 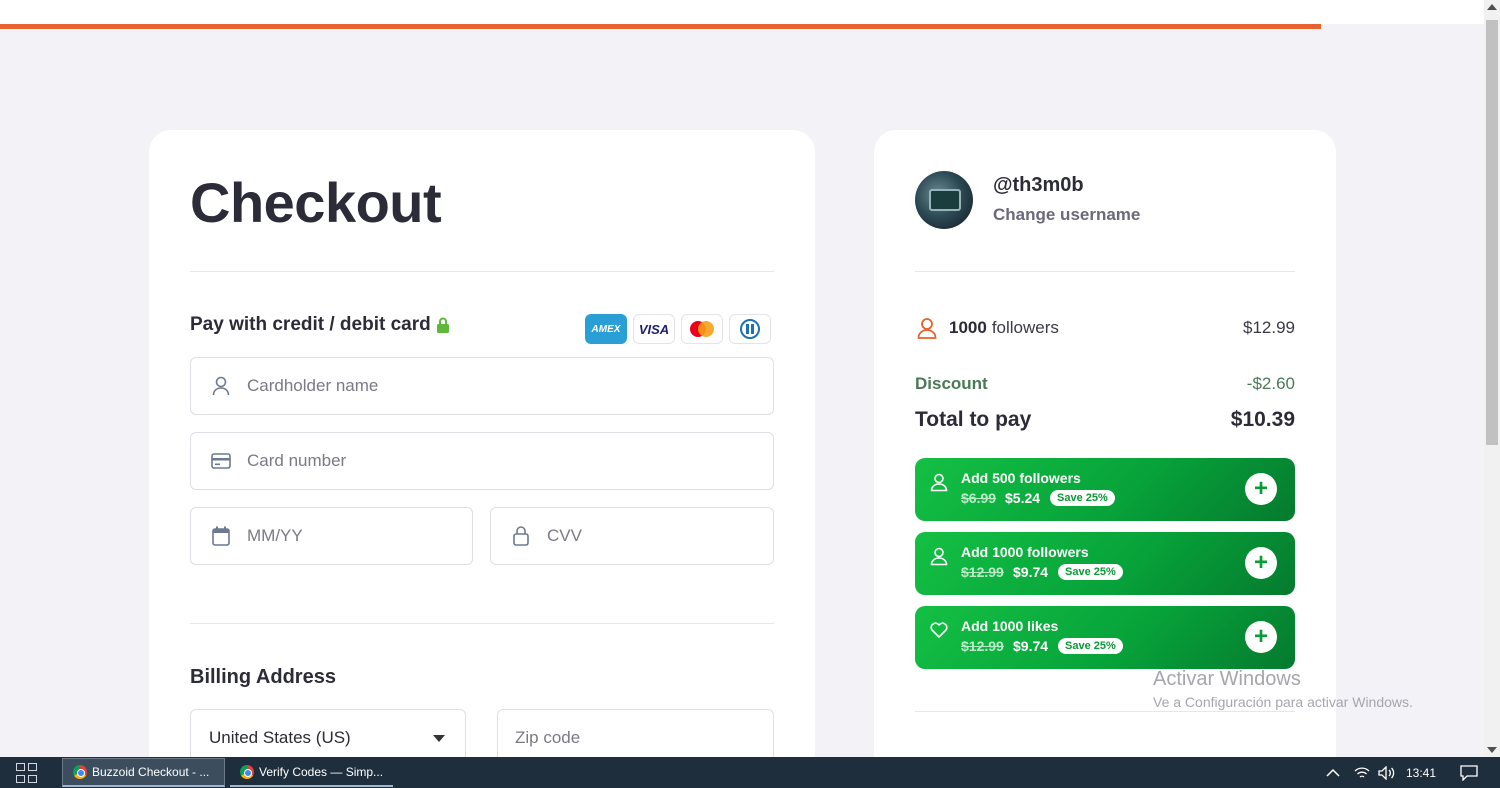 What do you see at coordinates (564, 535) in the screenshot?
I see `cvv-placeholder: CVV` at bounding box center [564, 535].